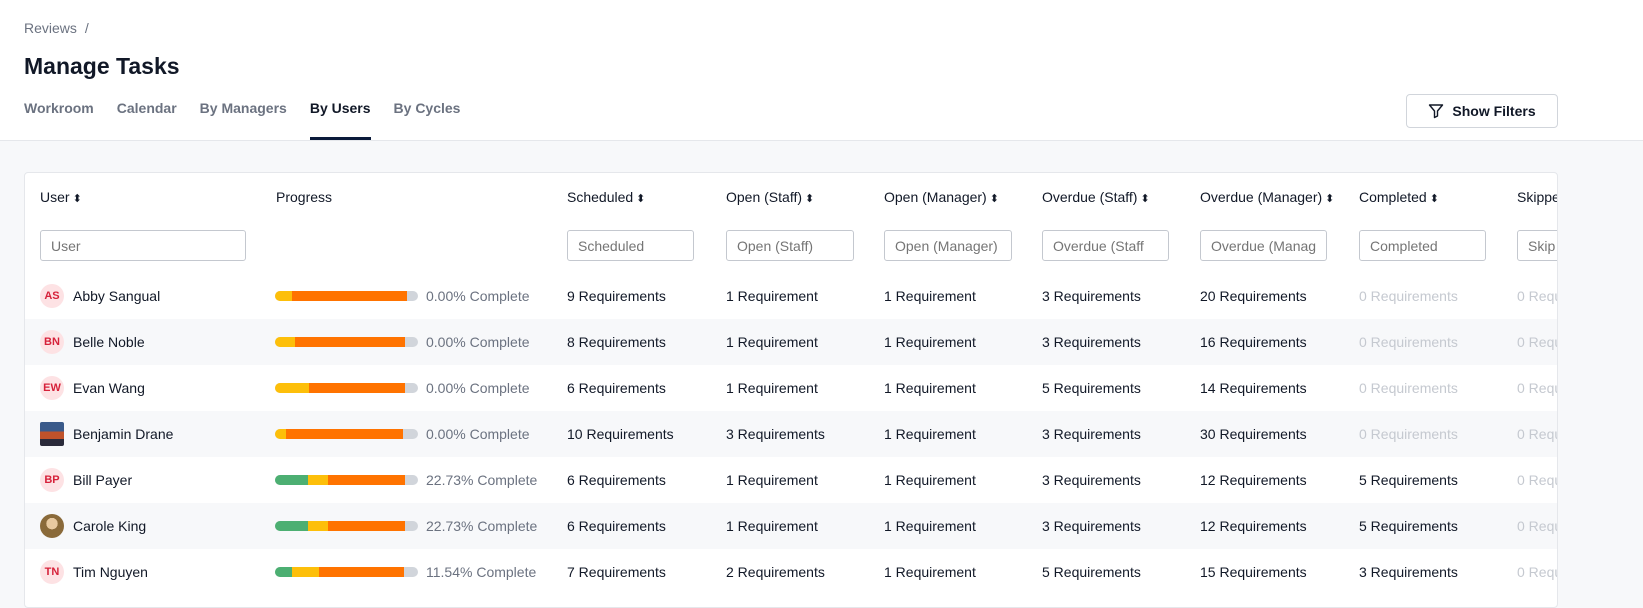 This screenshot has width=1643, height=608. What do you see at coordinates (1261, 197) in the screenshot?
I see `column-header-label: Overdue (Manager)` at bounding box center [1261, 197].